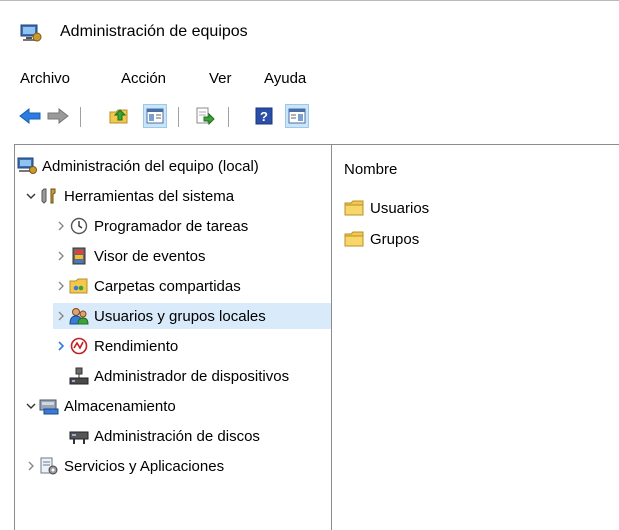 Image resolution: width=619 pixels, height=530 pixels. What do you see at coordinates (150, 256) in the screenshot?
I see `tree-item-label: Visor de eventos` at bounding box center [150, 256].